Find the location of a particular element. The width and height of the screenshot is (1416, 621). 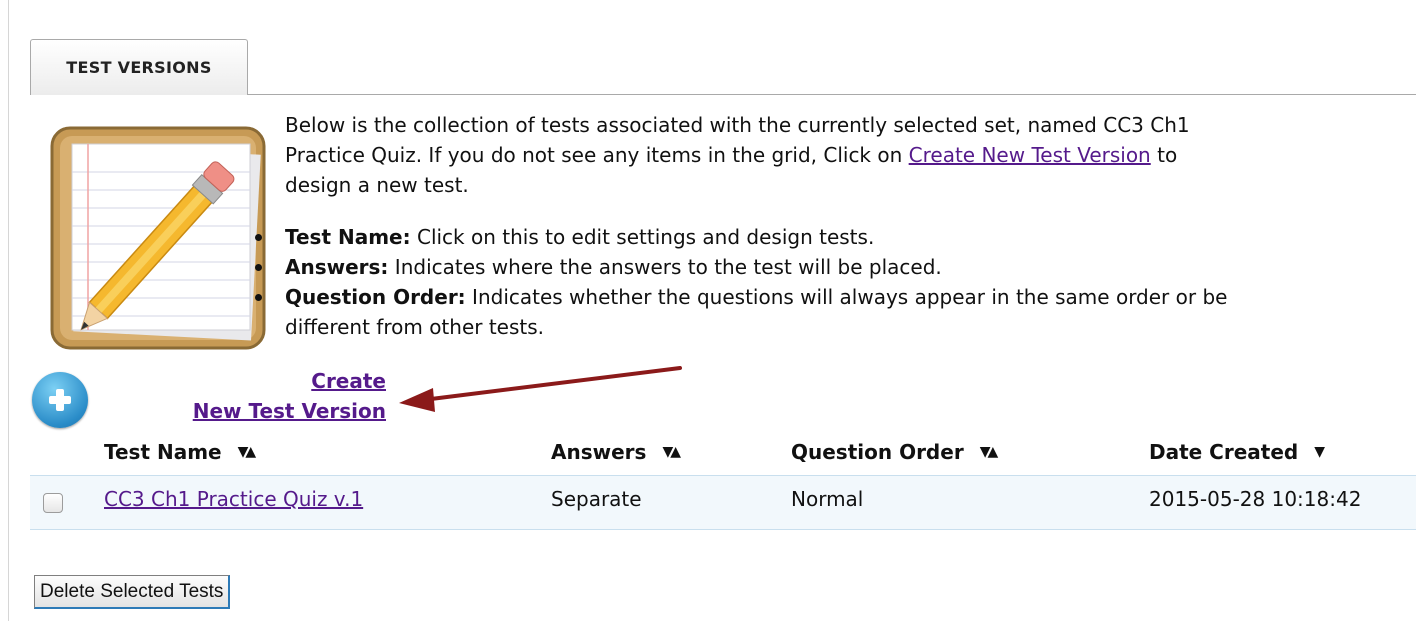

sort-icon: ▼ is located at coordinates (1319, 452).